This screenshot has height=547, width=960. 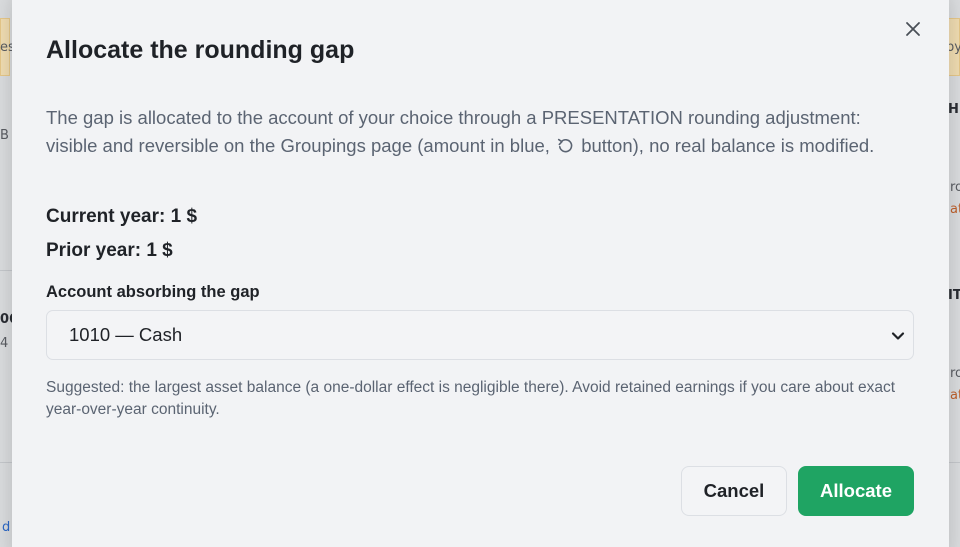 What do you see at coordinates (480, 335) in the screenshot?
I see `account-select: 1010 — Cash` at bounding box center [480, 335].